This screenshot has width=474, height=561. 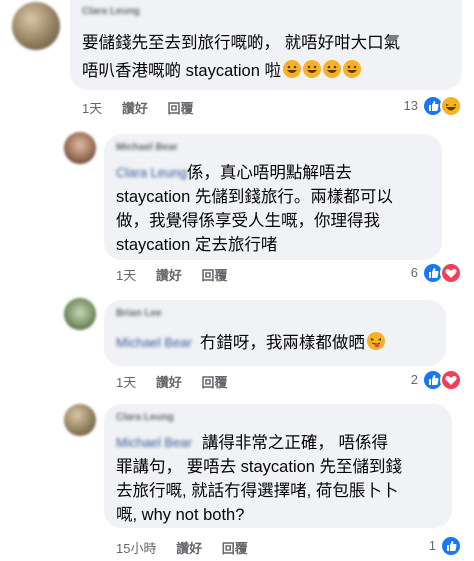 What do you see at coordinates (451, 106) in the screenshot?
I see `haha-icon` at bounding box center [451, 106].